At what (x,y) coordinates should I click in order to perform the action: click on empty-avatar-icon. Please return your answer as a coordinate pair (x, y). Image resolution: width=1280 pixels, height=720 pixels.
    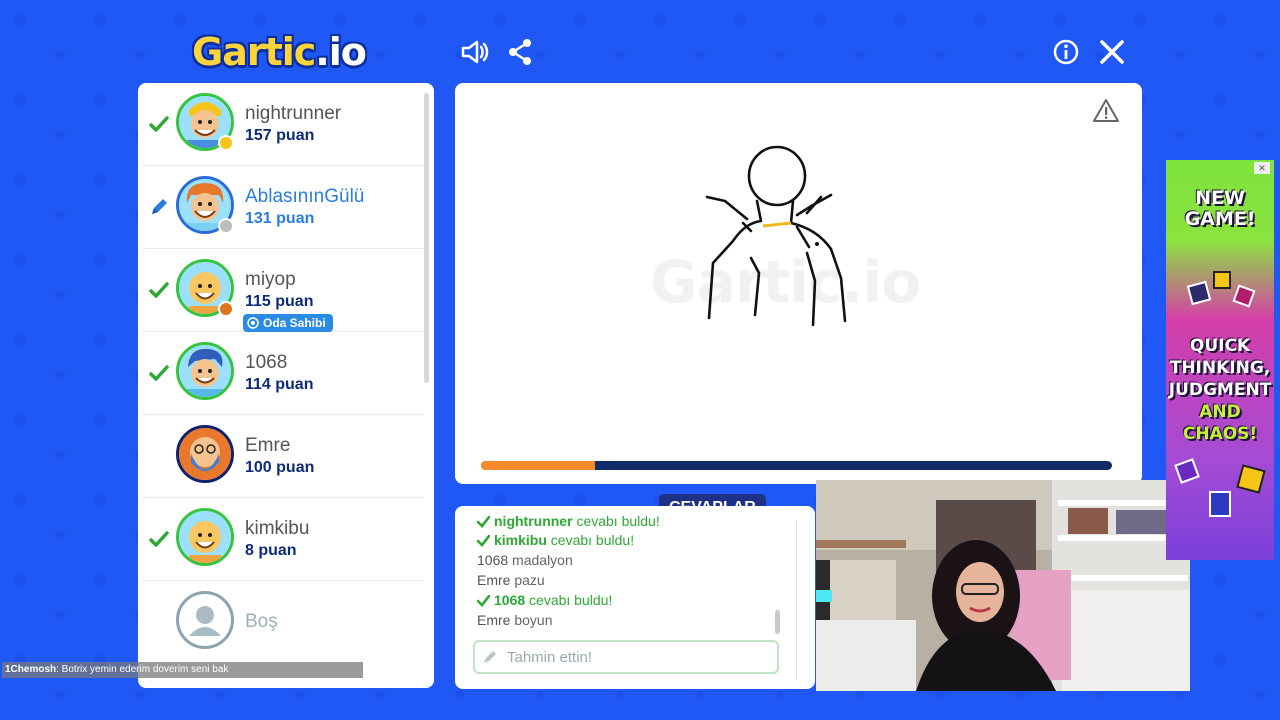
    Looking at the image, I should click on (205, 620).